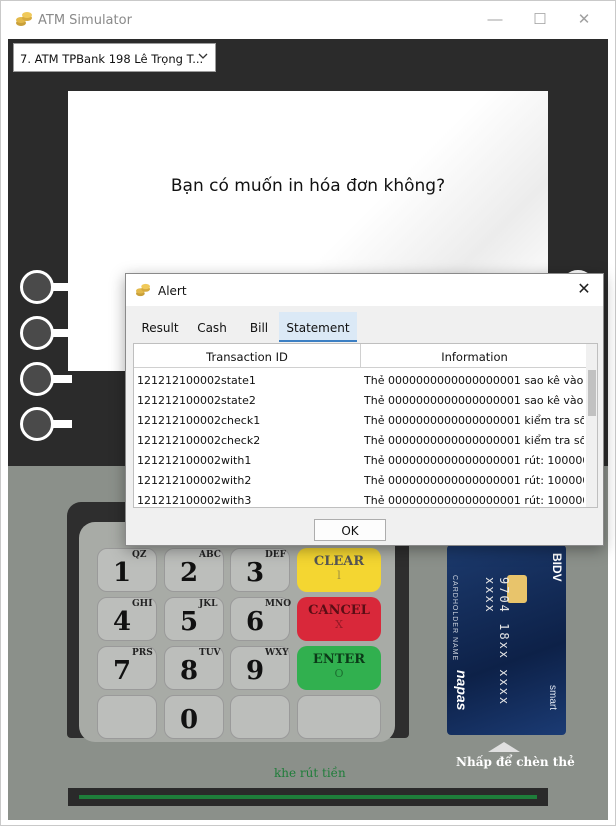  What do you see at coordinates (584, 290) in the screenshot?
I see `alert-close-button: ✕` at bounding box center [584, 290].